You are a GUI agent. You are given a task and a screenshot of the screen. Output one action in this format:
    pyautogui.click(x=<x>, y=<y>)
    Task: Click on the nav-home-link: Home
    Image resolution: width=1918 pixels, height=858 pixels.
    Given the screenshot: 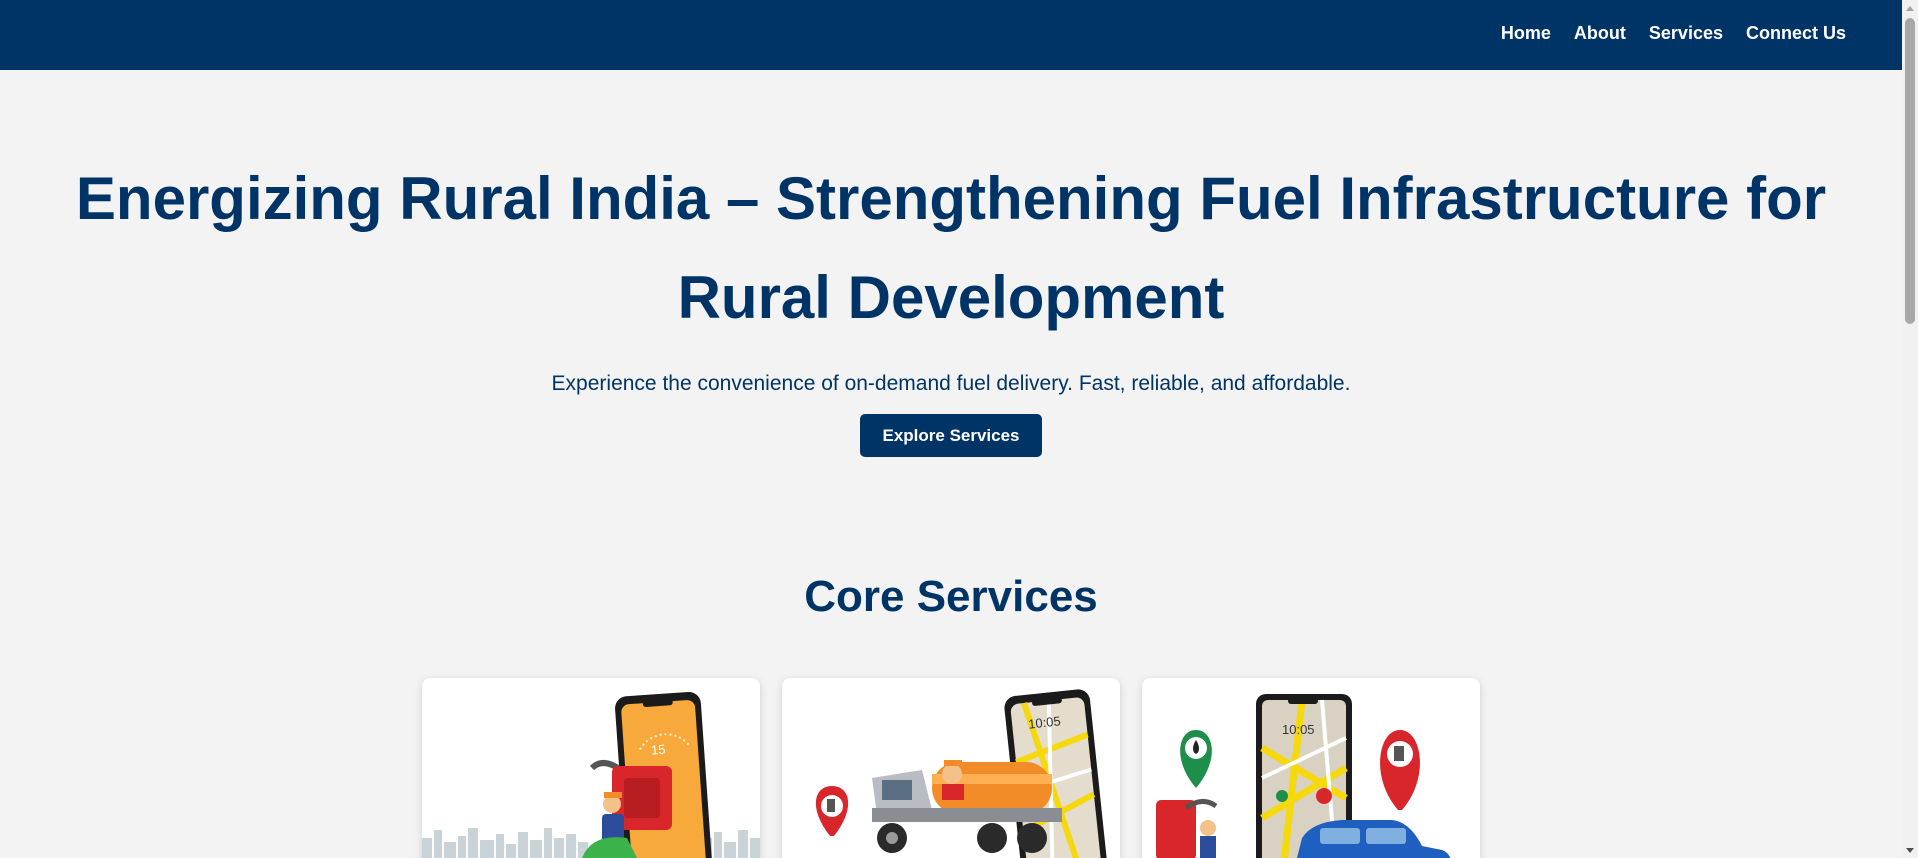 What is the action you would take?
    pyautogui.click(x=1526, y=33)
    